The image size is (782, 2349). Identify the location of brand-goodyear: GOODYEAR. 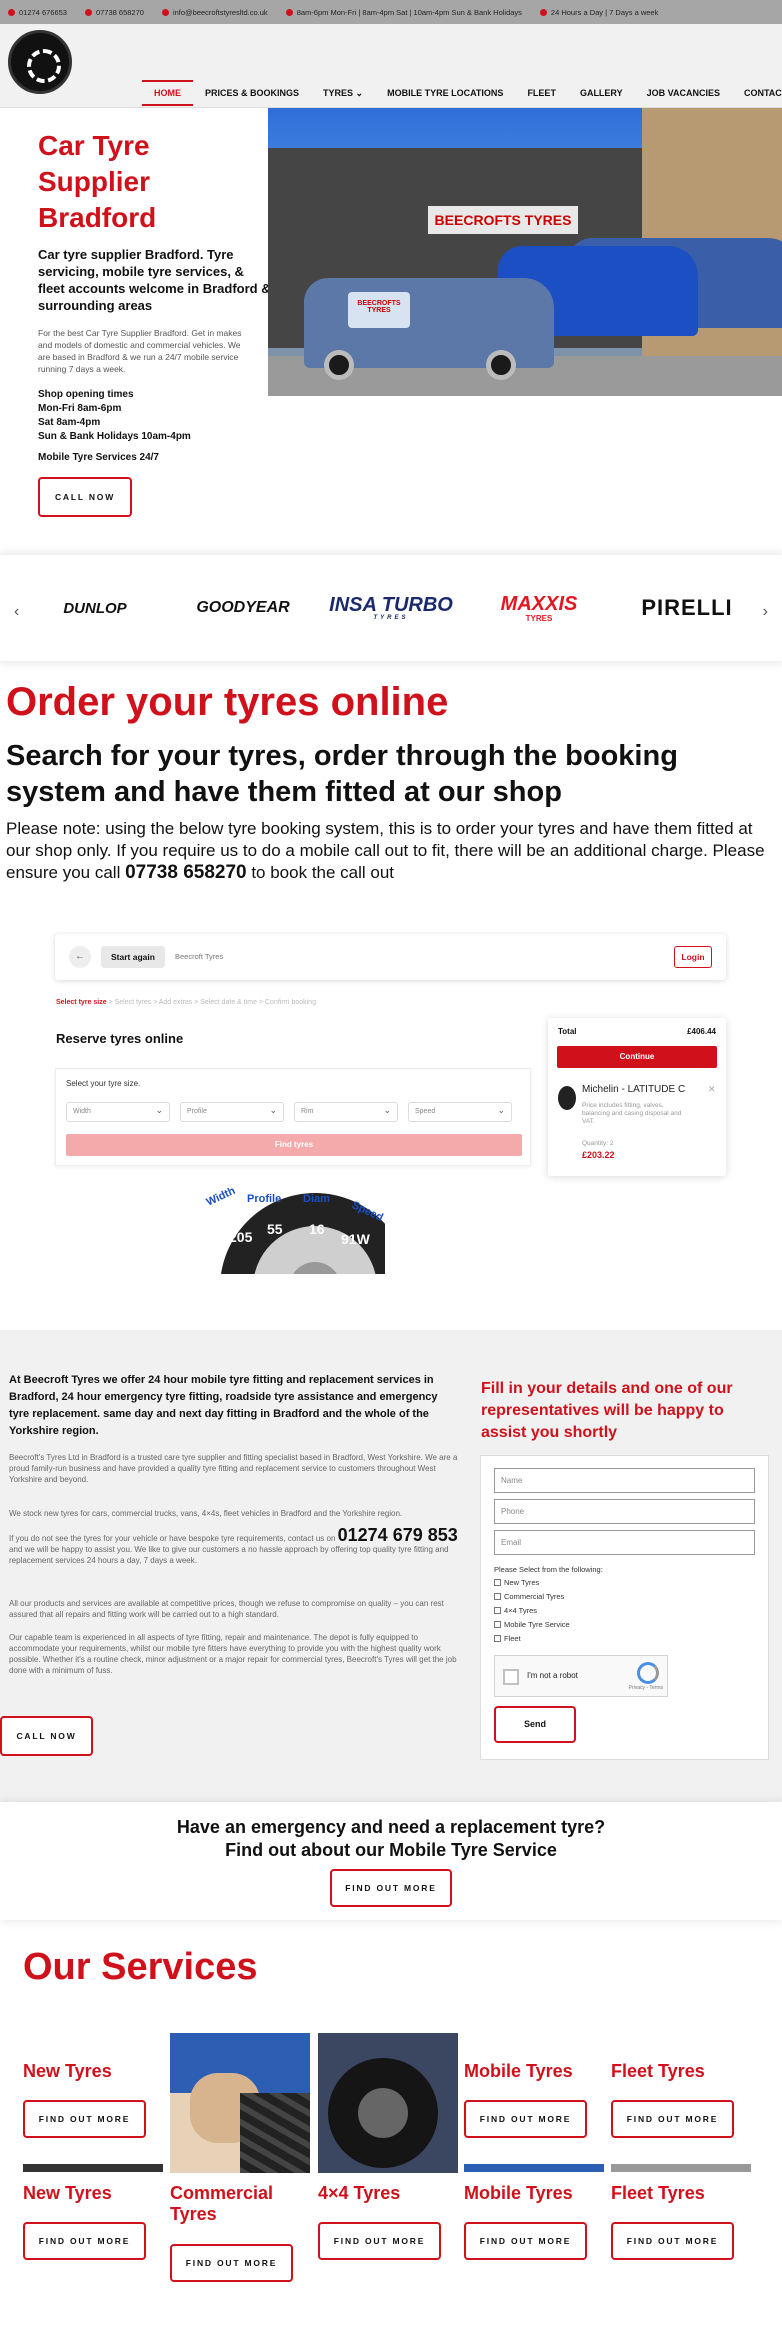
(243, 608).